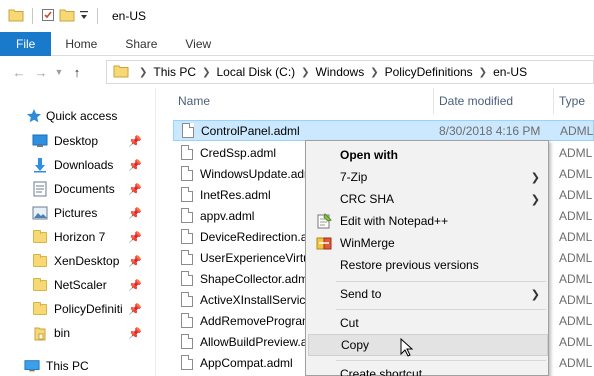 The image size is (594, 376). Describe the element at coordinates (238, 152) in the screenshot. I see `file-name: CredSsp.adml` at that location.